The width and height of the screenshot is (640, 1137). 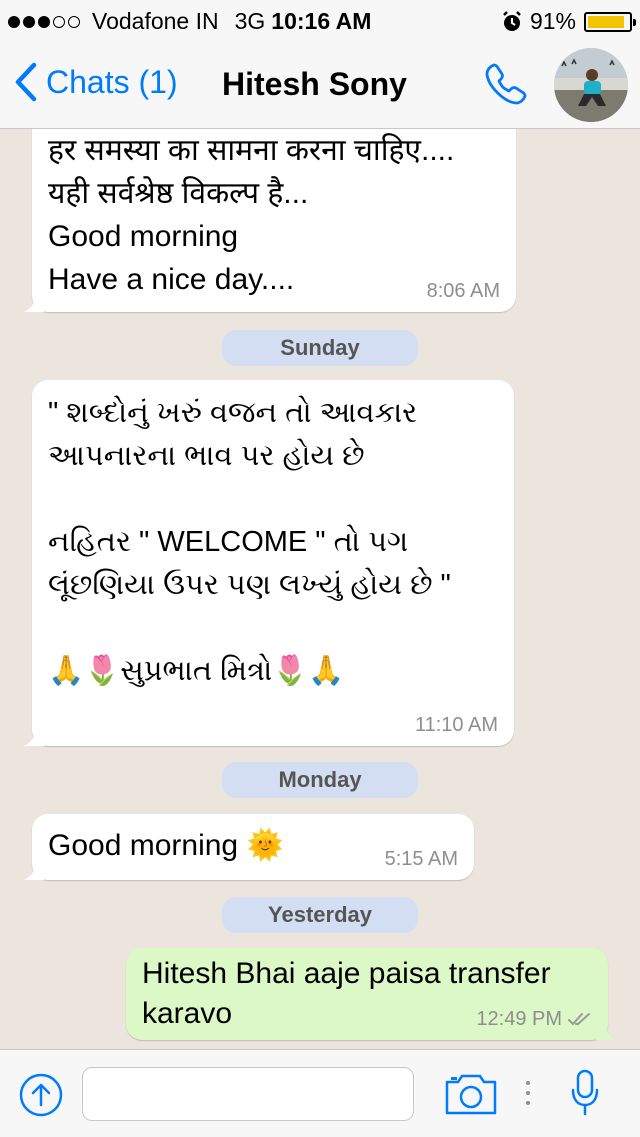 I want to click on status-right: 91%, so click(x=569, y=21).